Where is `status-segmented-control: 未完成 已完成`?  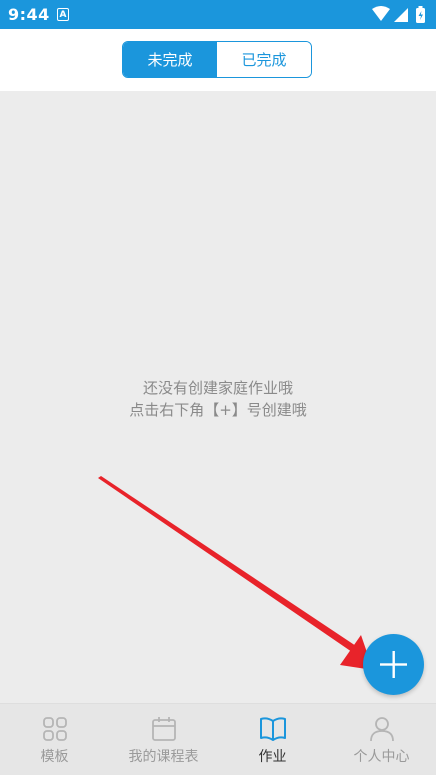 status-segmented-control: 未完成 已完成 is located at coordinates (217, 59).